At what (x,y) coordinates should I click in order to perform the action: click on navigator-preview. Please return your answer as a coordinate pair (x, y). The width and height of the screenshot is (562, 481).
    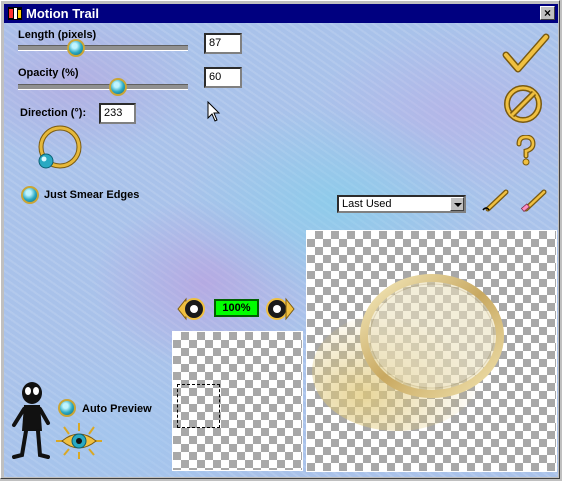
    Looking at the image, I should click on (237, 401).